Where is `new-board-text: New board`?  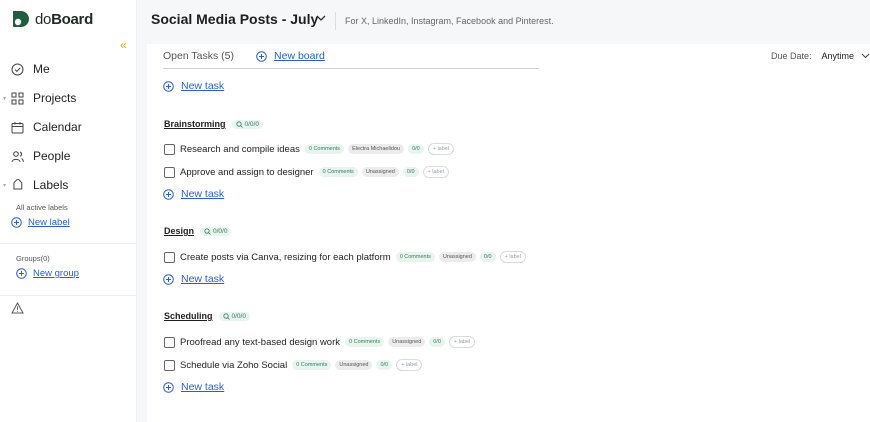 new-board-text: New board is located at coordinates (299, 56).